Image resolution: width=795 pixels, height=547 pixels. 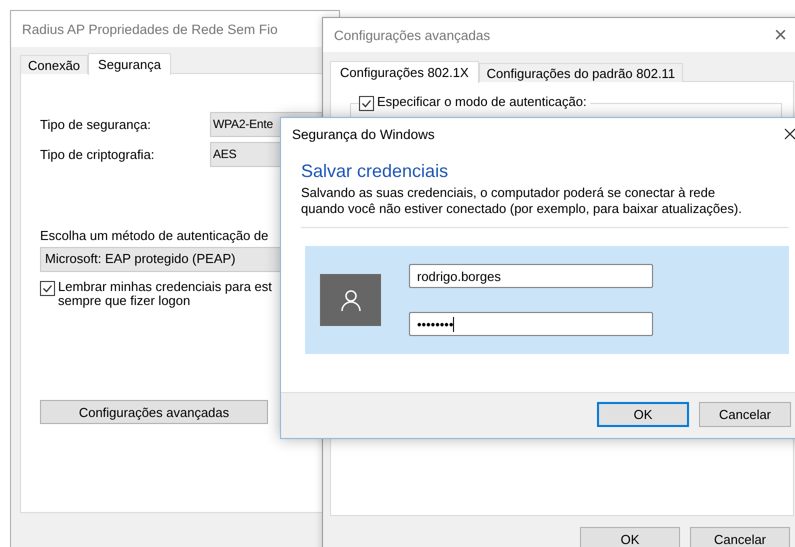 What do you see at coordinates (98, 154) in the screenshot?
I see `field-label: Tipo de criptografia:` at bounding box center [98, 154].